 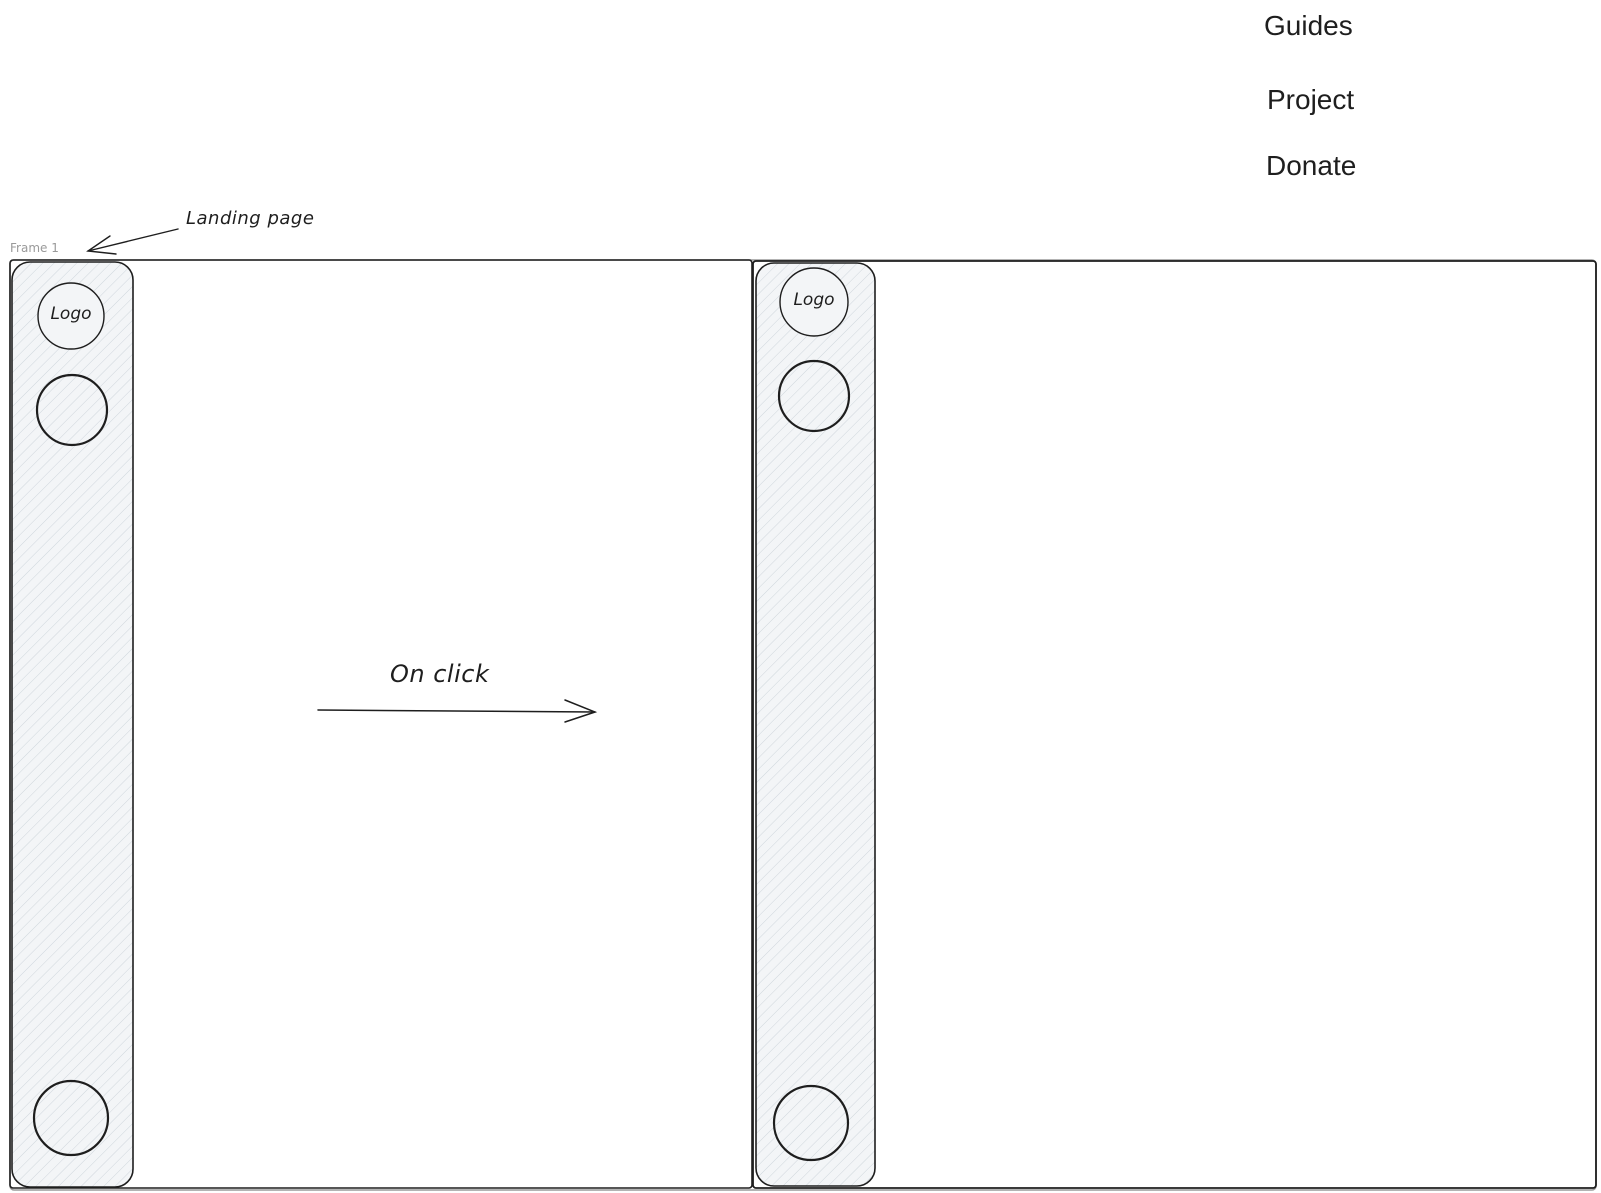 I want to click on landing-page-annotation: Landing page, so click(x=250, y=218).